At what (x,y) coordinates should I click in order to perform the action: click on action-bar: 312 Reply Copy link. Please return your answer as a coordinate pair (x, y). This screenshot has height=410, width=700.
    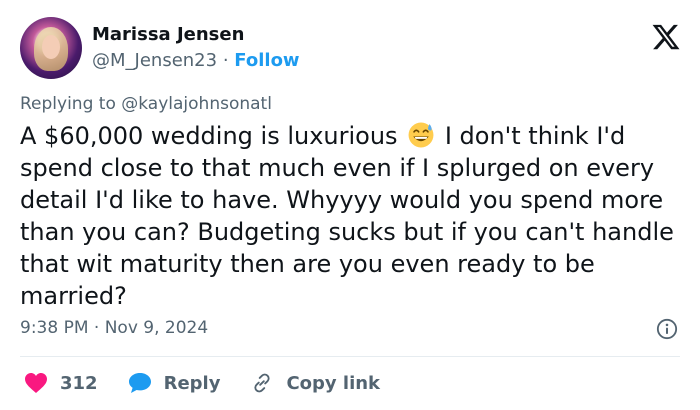
    Looking at the image, I should click on (217, 383).